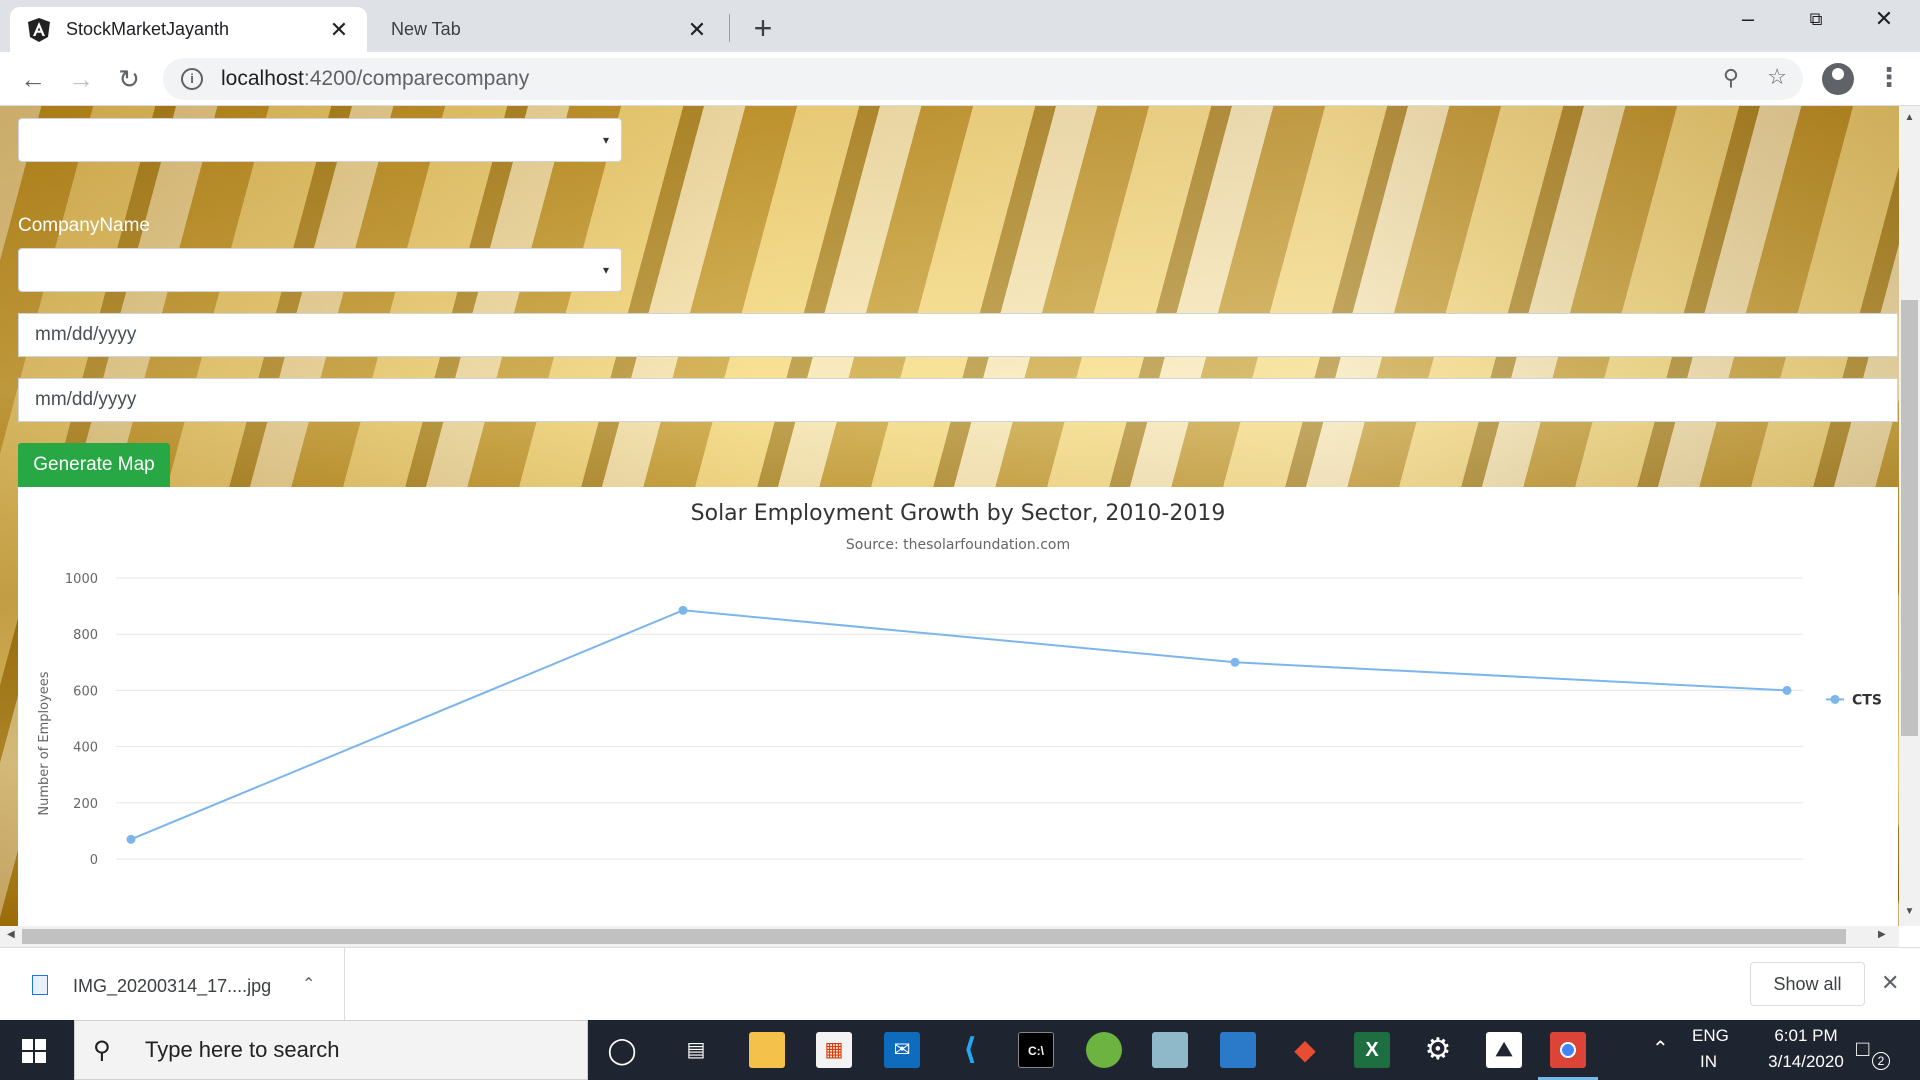  What do you see at coordinates (729, 28) in the screenshot?
I see `tab-divider` at bounding box center [729, 28].